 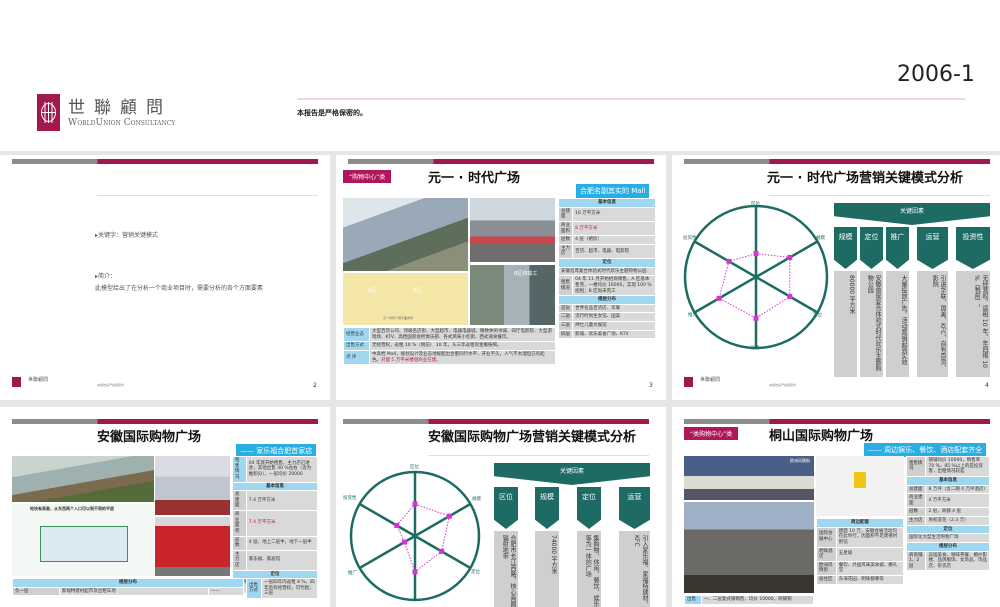 I want to click on key-factors-header: 关键因素, so click(x=912, y=214).